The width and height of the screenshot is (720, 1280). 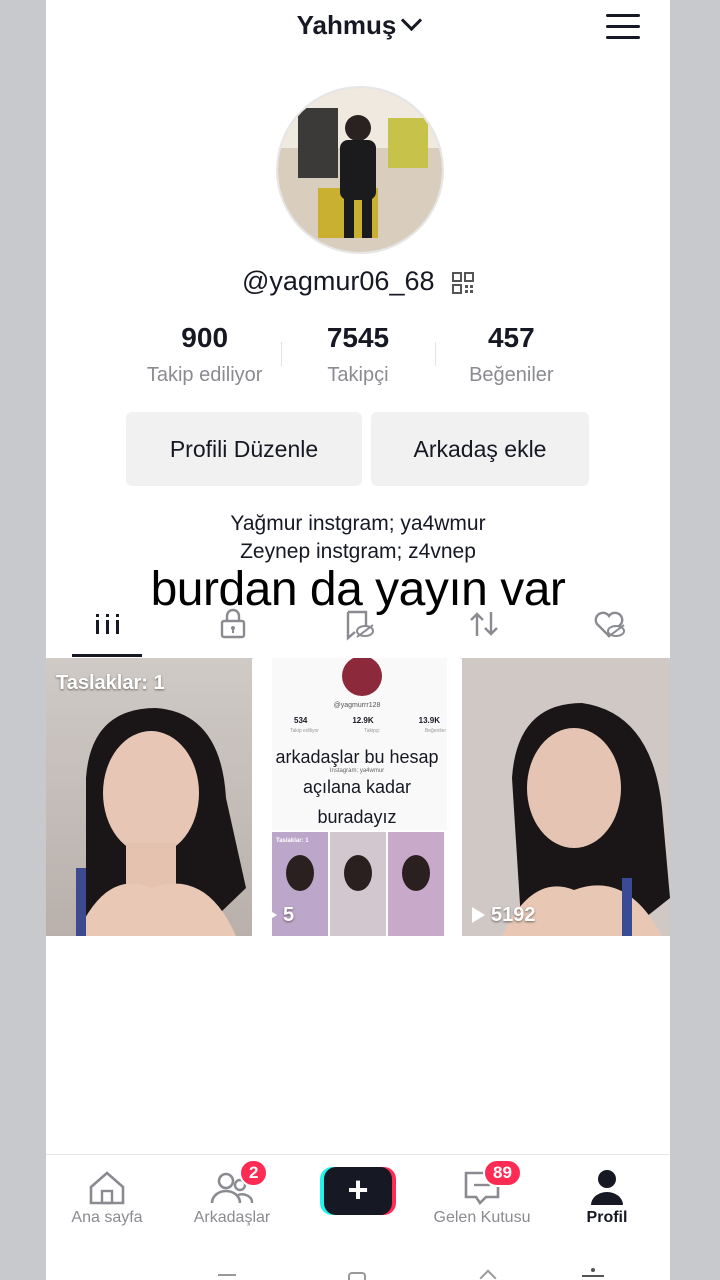 I want to click on view-count-value: 5192, so click(x=513, y=915).